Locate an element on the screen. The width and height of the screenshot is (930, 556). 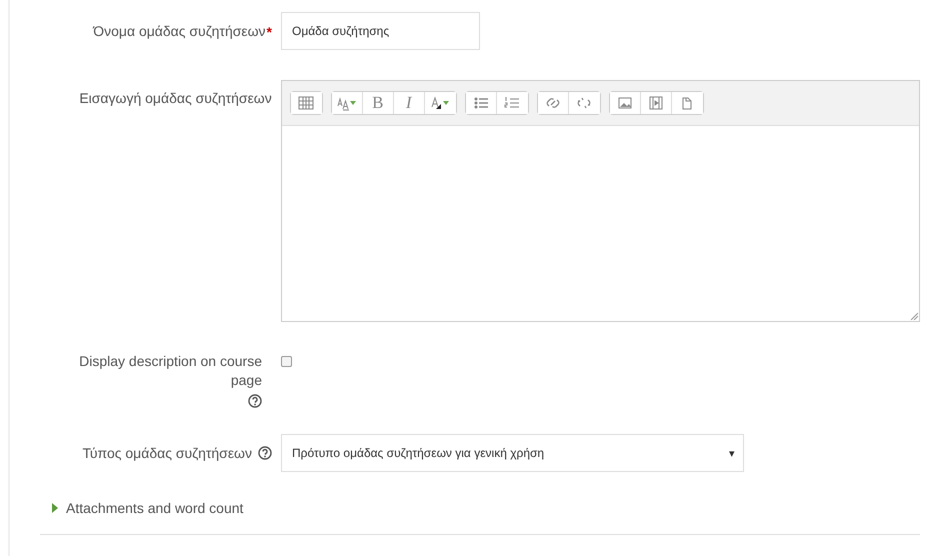
film-icon is located at coordinates (655, 103).